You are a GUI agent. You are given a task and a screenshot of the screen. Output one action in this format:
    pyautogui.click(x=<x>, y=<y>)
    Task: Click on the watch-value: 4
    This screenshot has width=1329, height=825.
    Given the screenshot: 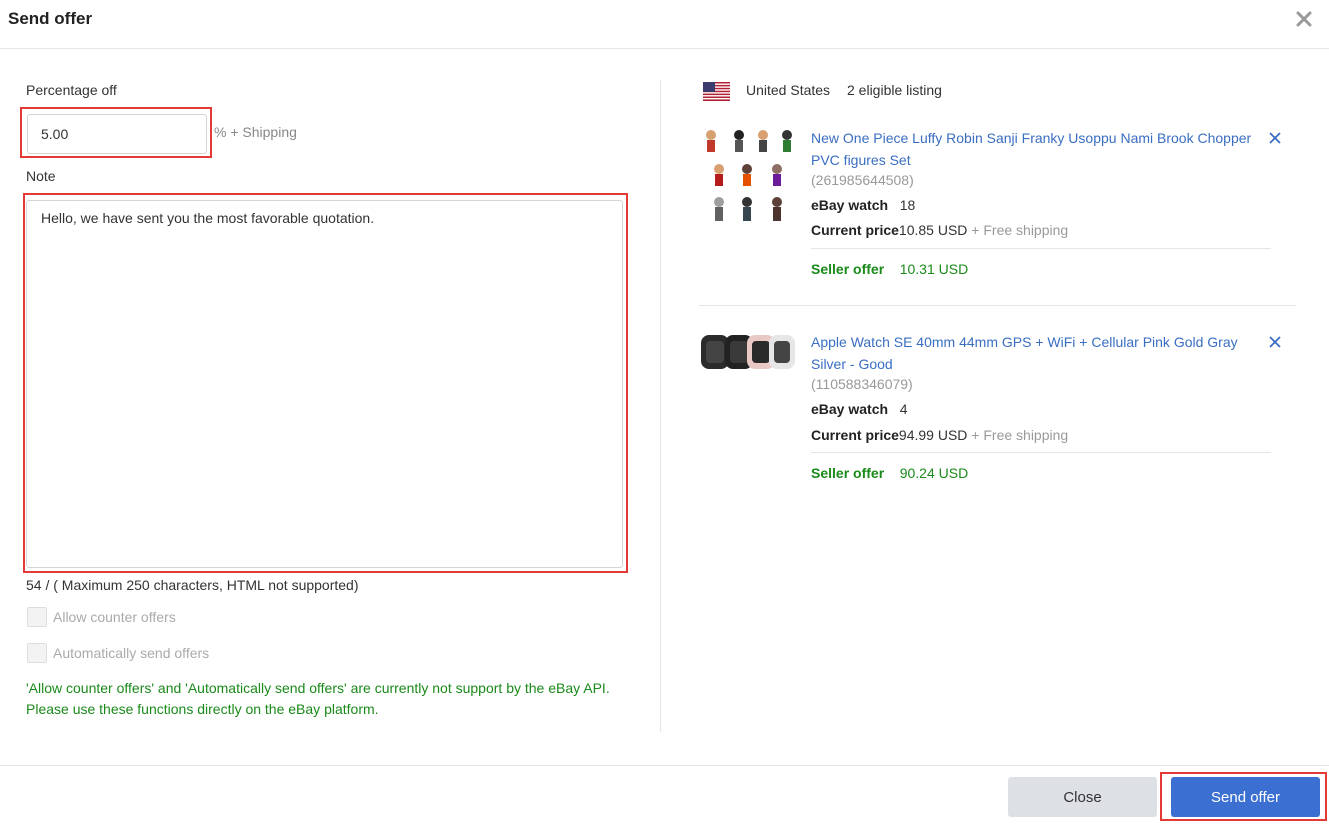 What is the action you would take?
    pyautogui.click(x=903, y=409)
    